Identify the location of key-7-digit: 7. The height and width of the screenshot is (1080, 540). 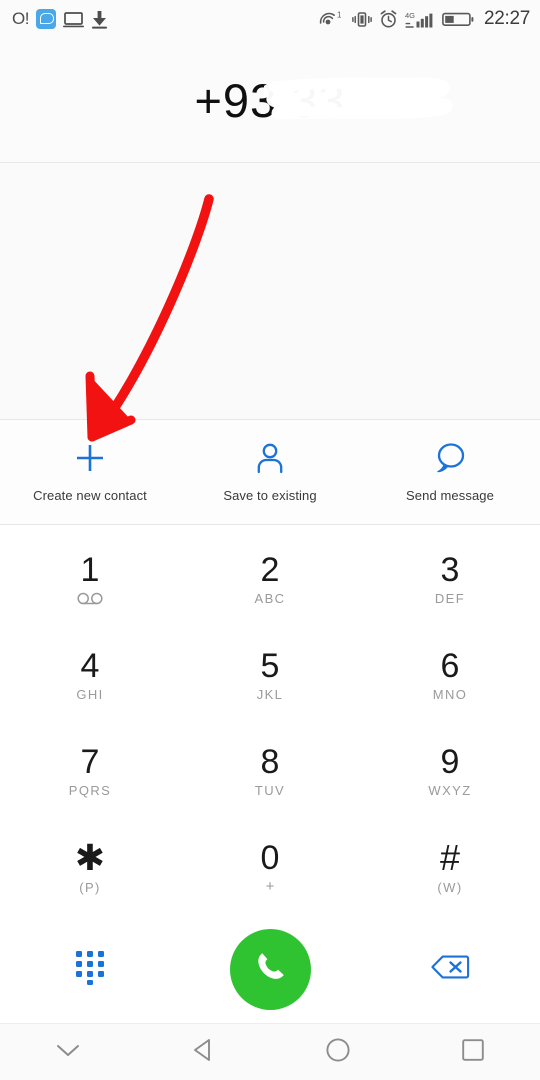
(90, 761).